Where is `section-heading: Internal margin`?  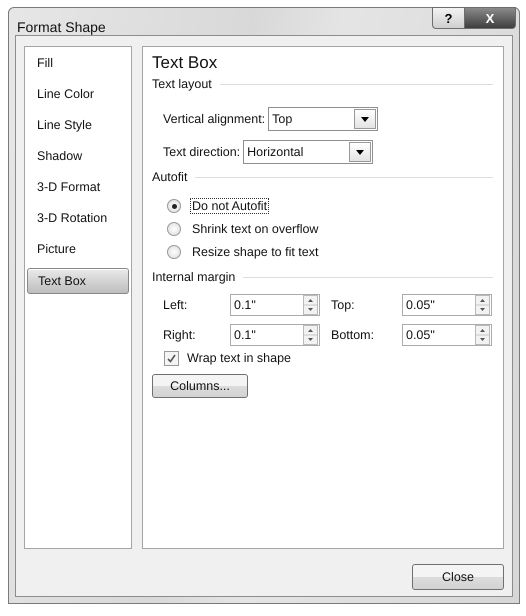
section-heading: Internal margin is located at coordinates (194, 277).